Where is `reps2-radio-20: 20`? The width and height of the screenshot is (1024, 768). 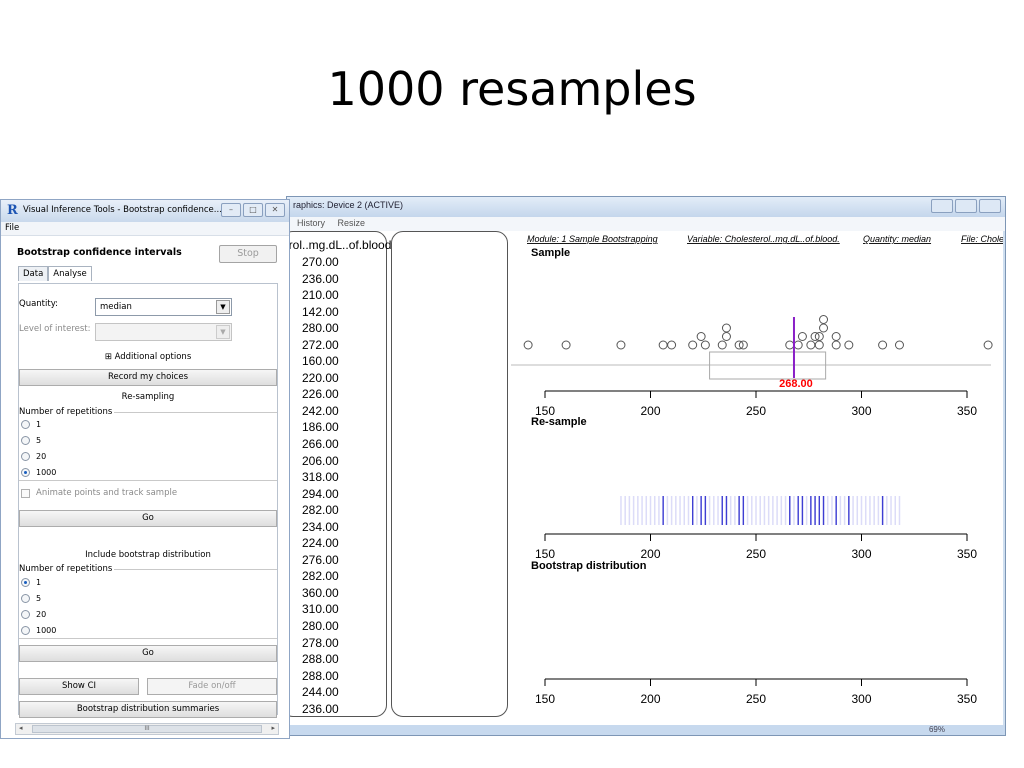 reps2-radio-20: 20 is located at coordinates (33, 614).